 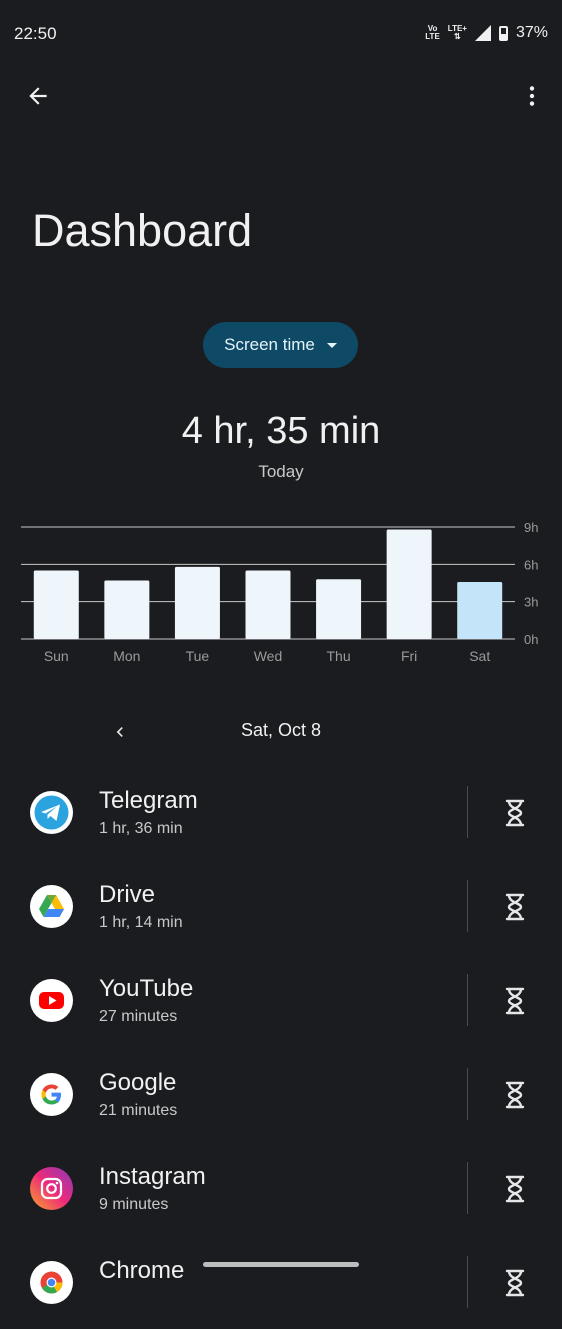 What do you see at coordinates (281, 471) in the screenshot?
I see `total-period-label: Today` at bounding box center [281, 471].